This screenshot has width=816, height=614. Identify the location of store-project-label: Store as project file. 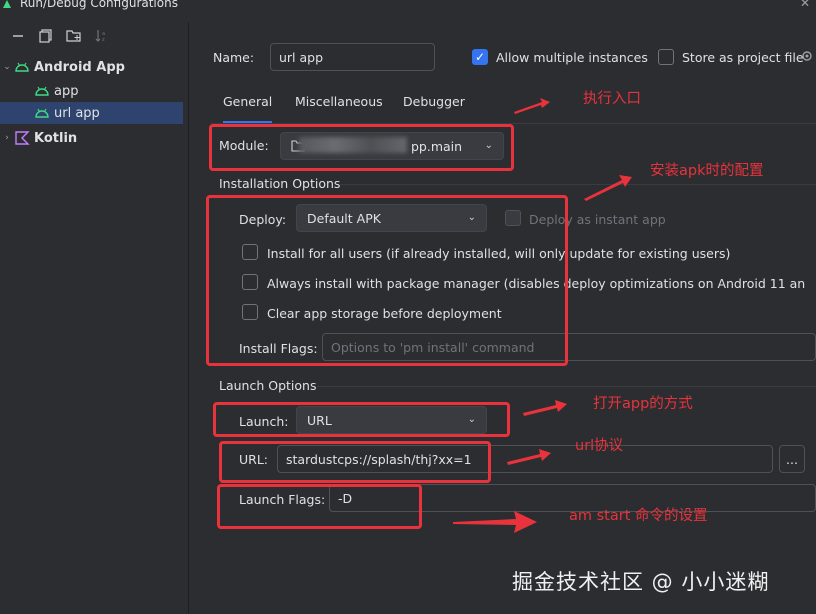
(743, 57).